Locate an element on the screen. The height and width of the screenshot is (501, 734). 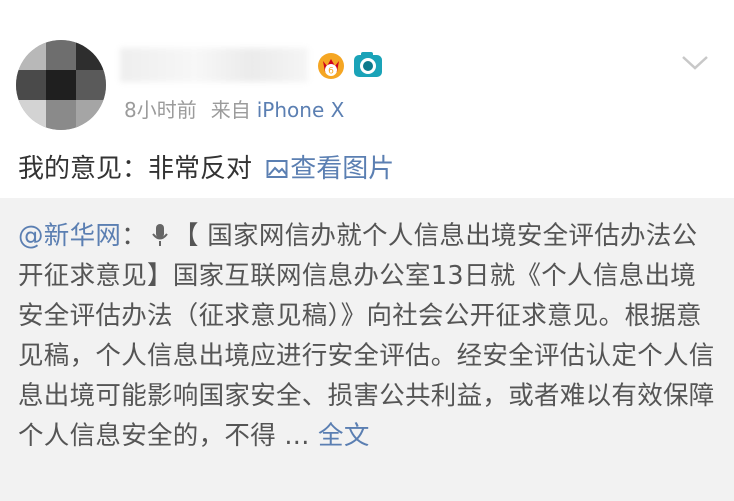
post-meta: 8小时前 来自 iPhone X is located at coordinates (234, 108).